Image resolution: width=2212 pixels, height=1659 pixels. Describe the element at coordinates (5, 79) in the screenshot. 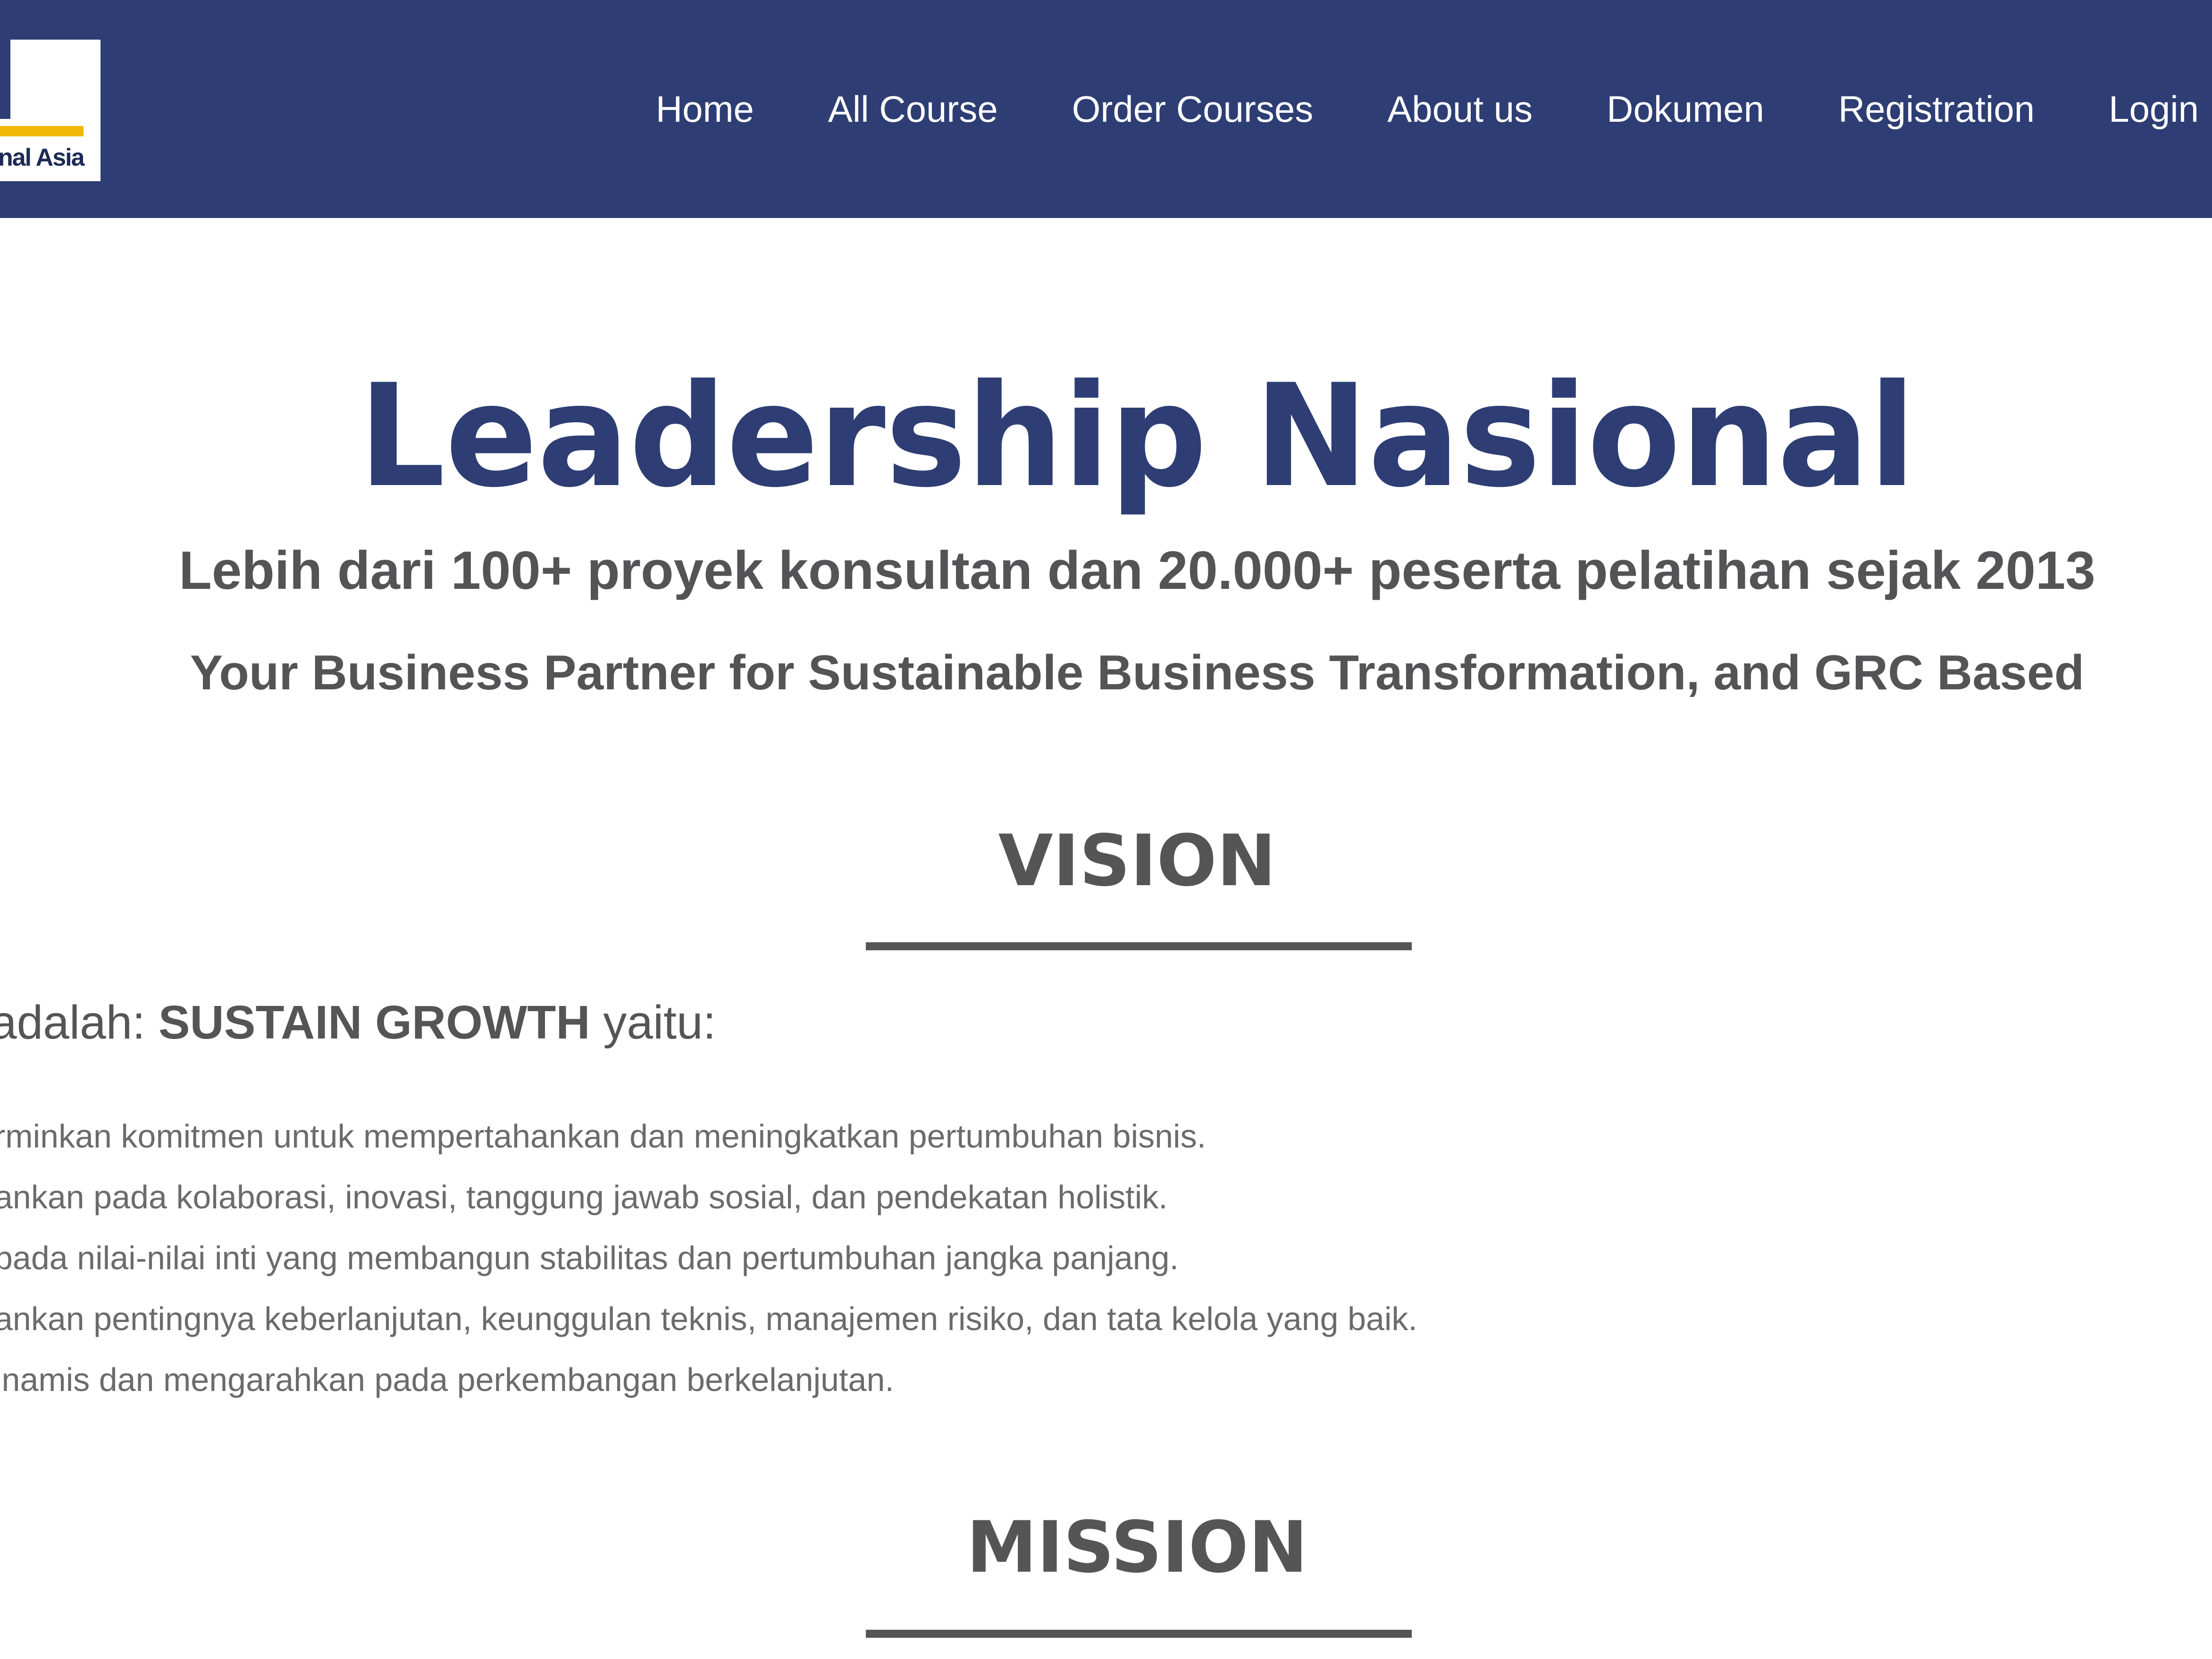

I see `logo-mark-icon` at that location.